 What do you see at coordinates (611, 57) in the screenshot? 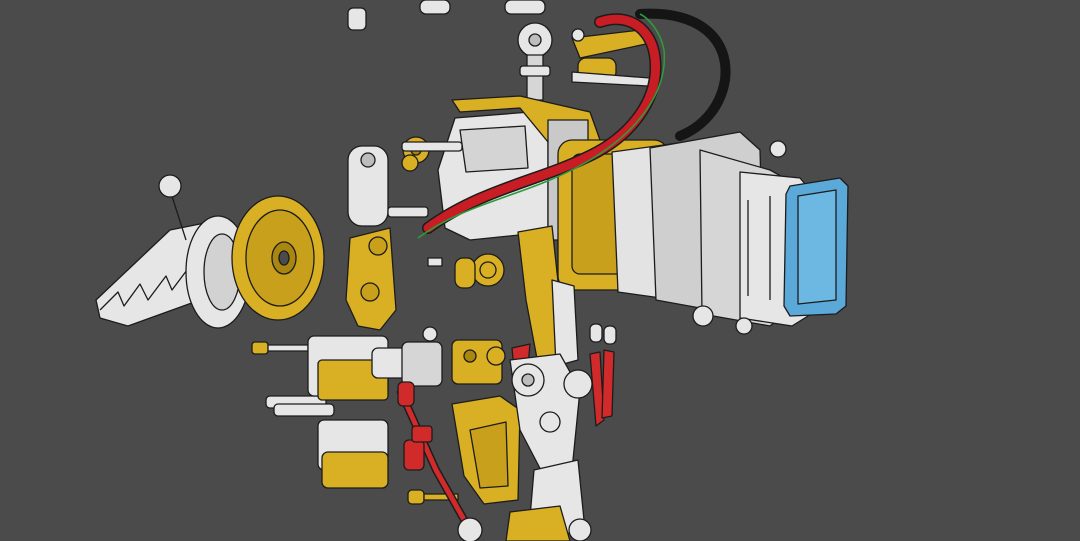
I see `piston-crank-arm` at bounding box center [611, 57].